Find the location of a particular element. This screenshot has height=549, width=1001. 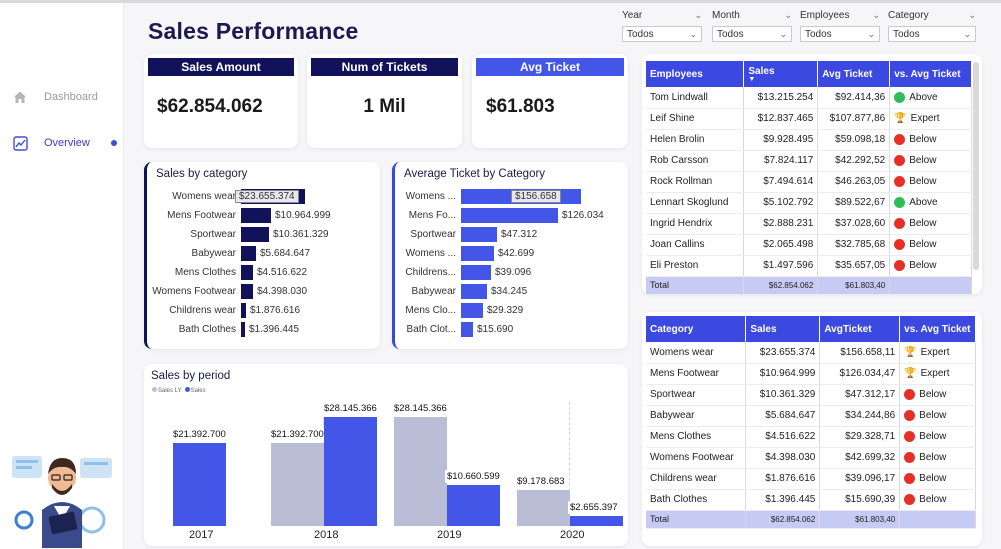

table-cell: Mens Clothes is located at coordinates (696, 437).